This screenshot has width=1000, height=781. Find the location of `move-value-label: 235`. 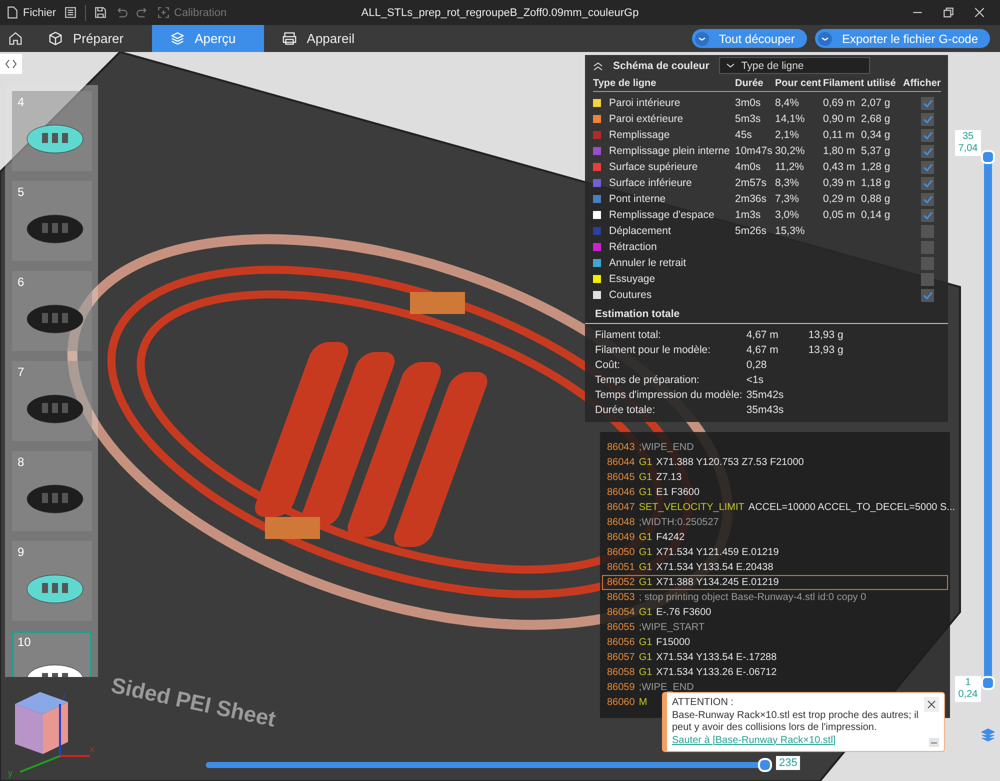

move-value-label: 235 is located at coordinates (788, 763).